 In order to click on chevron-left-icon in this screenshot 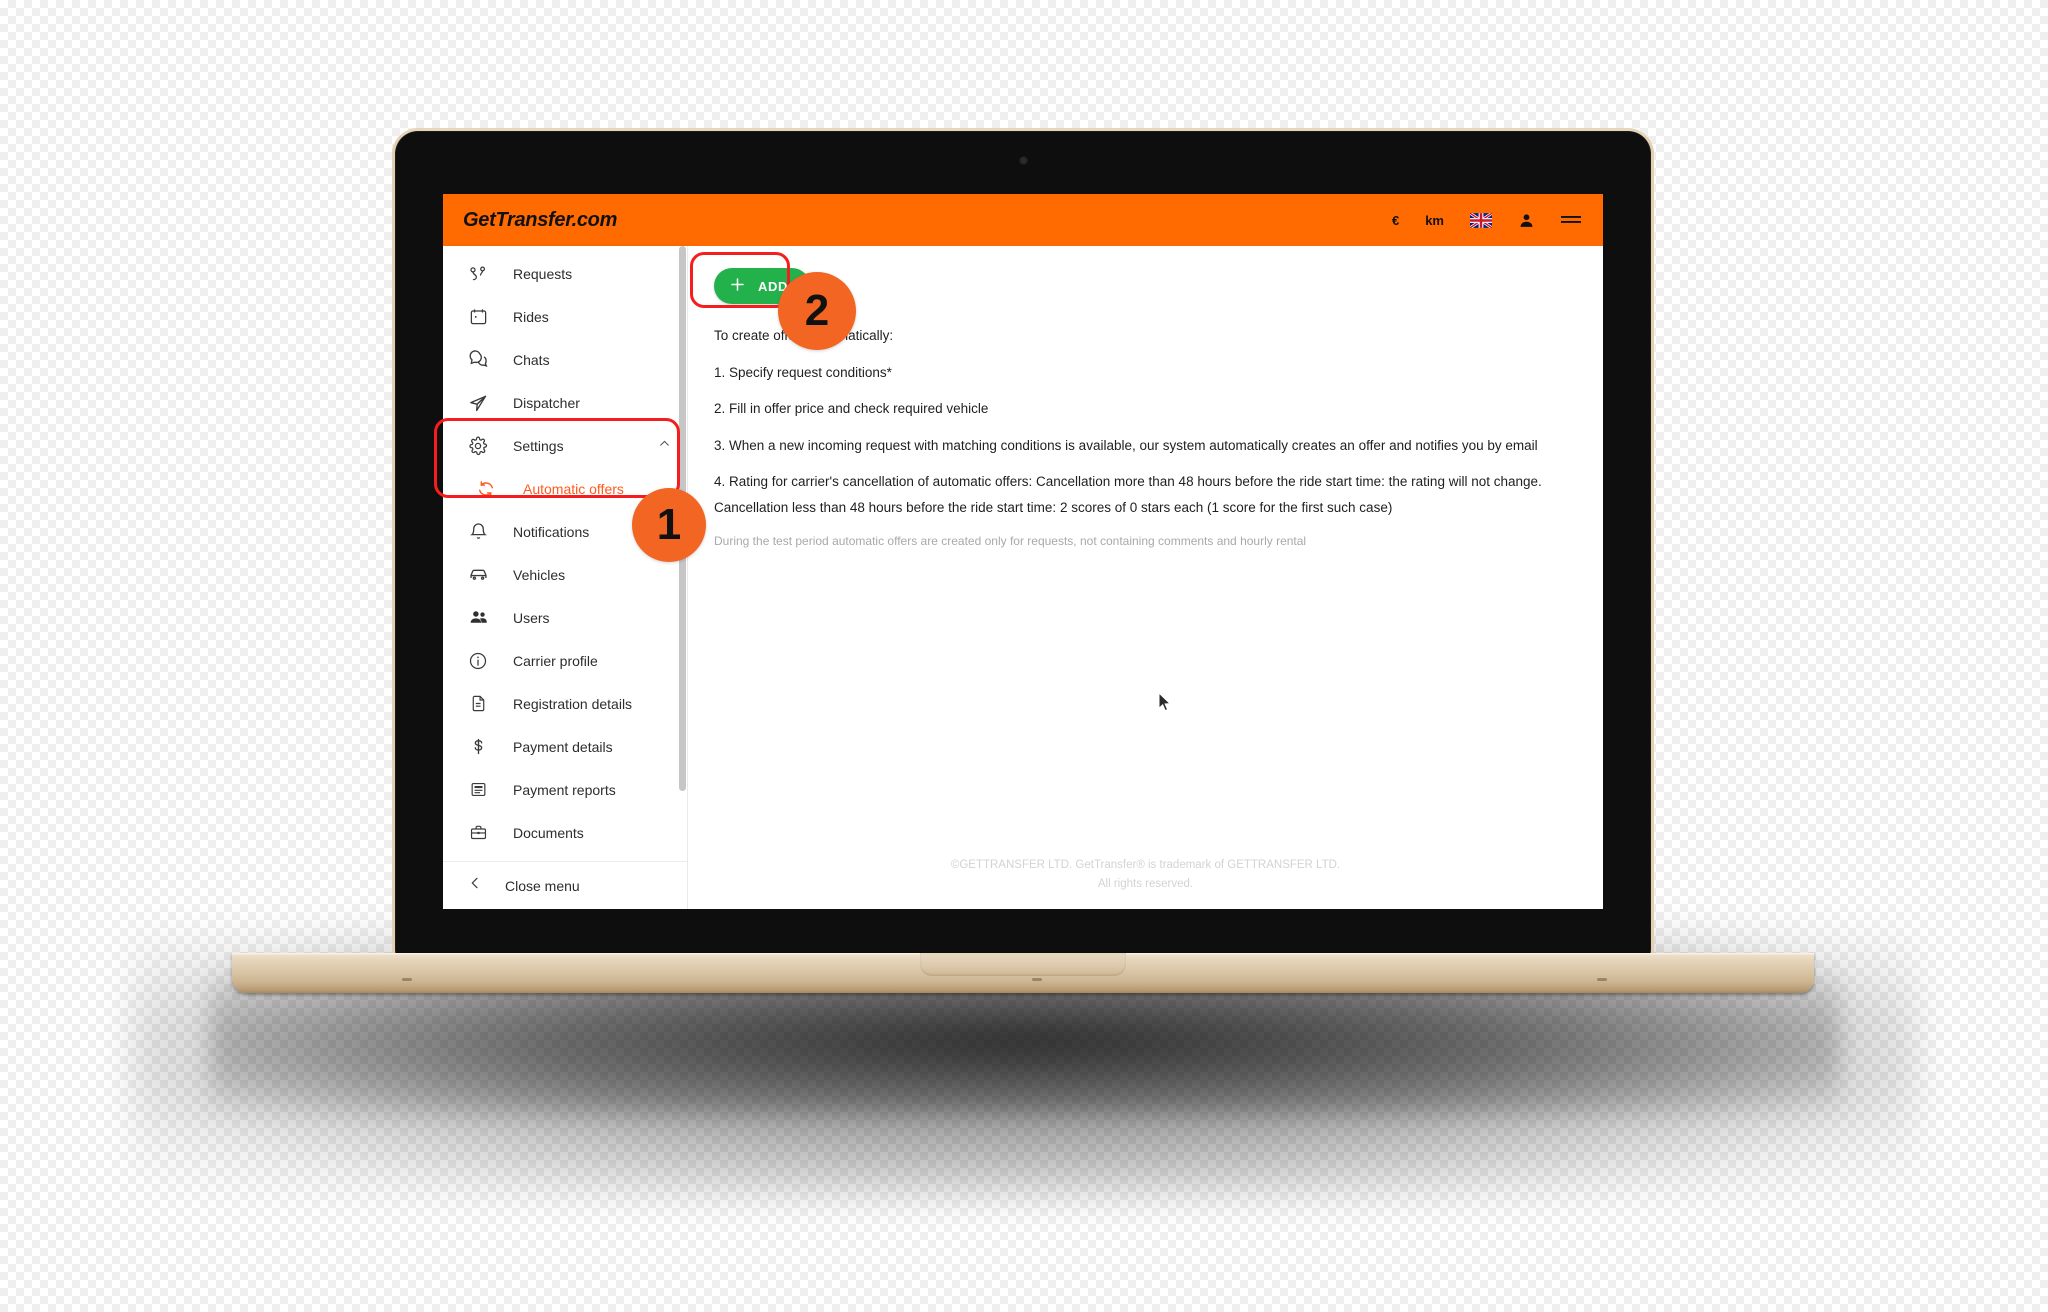, I will do `click(475, 885)`.